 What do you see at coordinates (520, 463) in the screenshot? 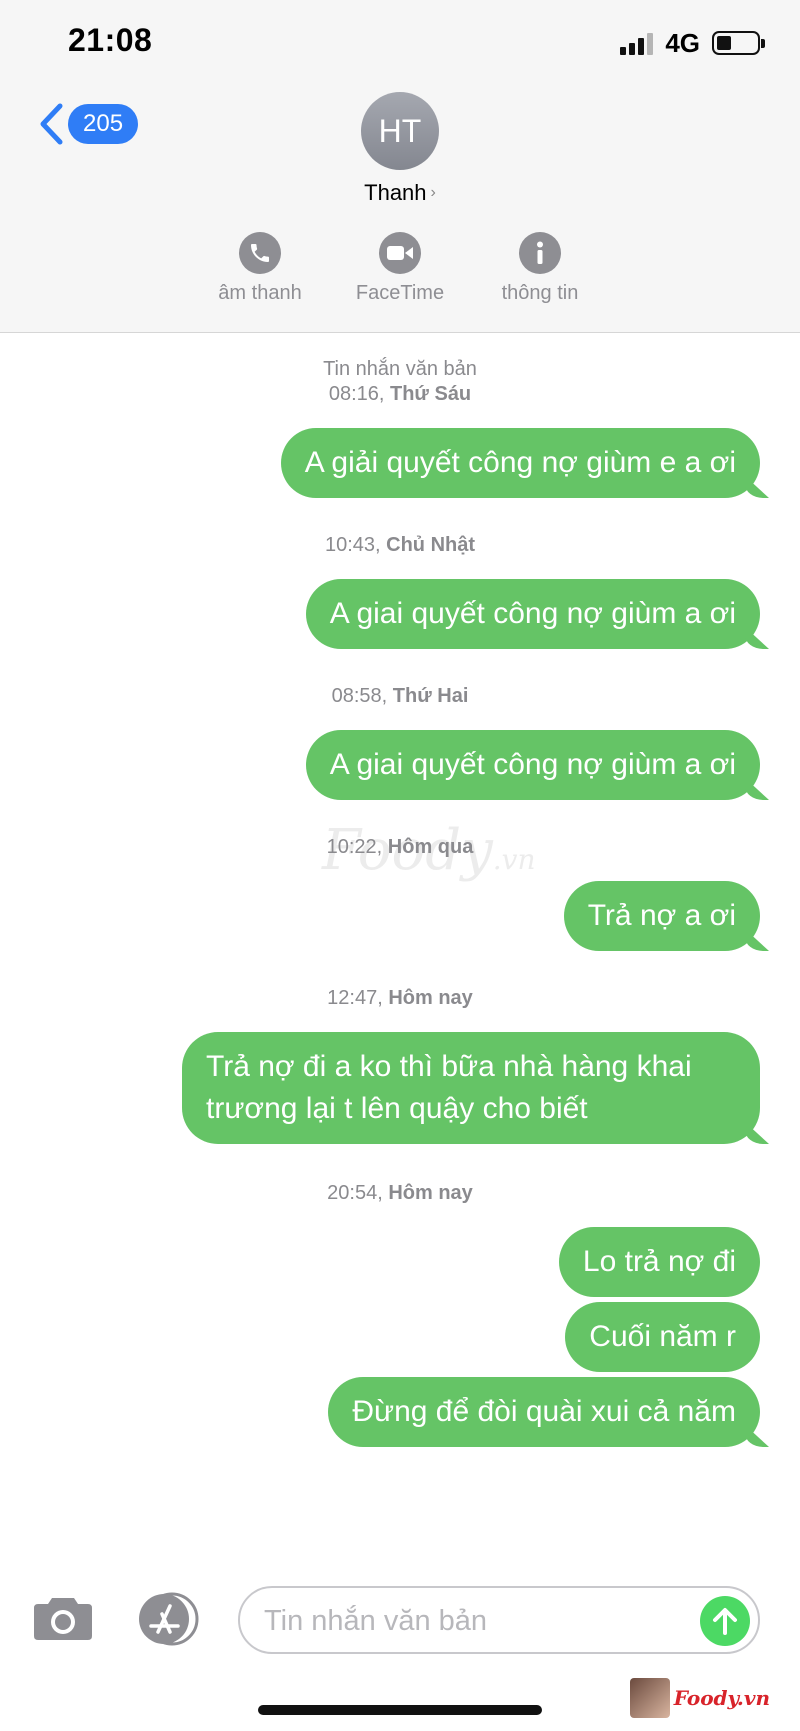
I see `message-bubble: A giải quyết công nợ giùm e a ơi` at bounding box center [520, 463].